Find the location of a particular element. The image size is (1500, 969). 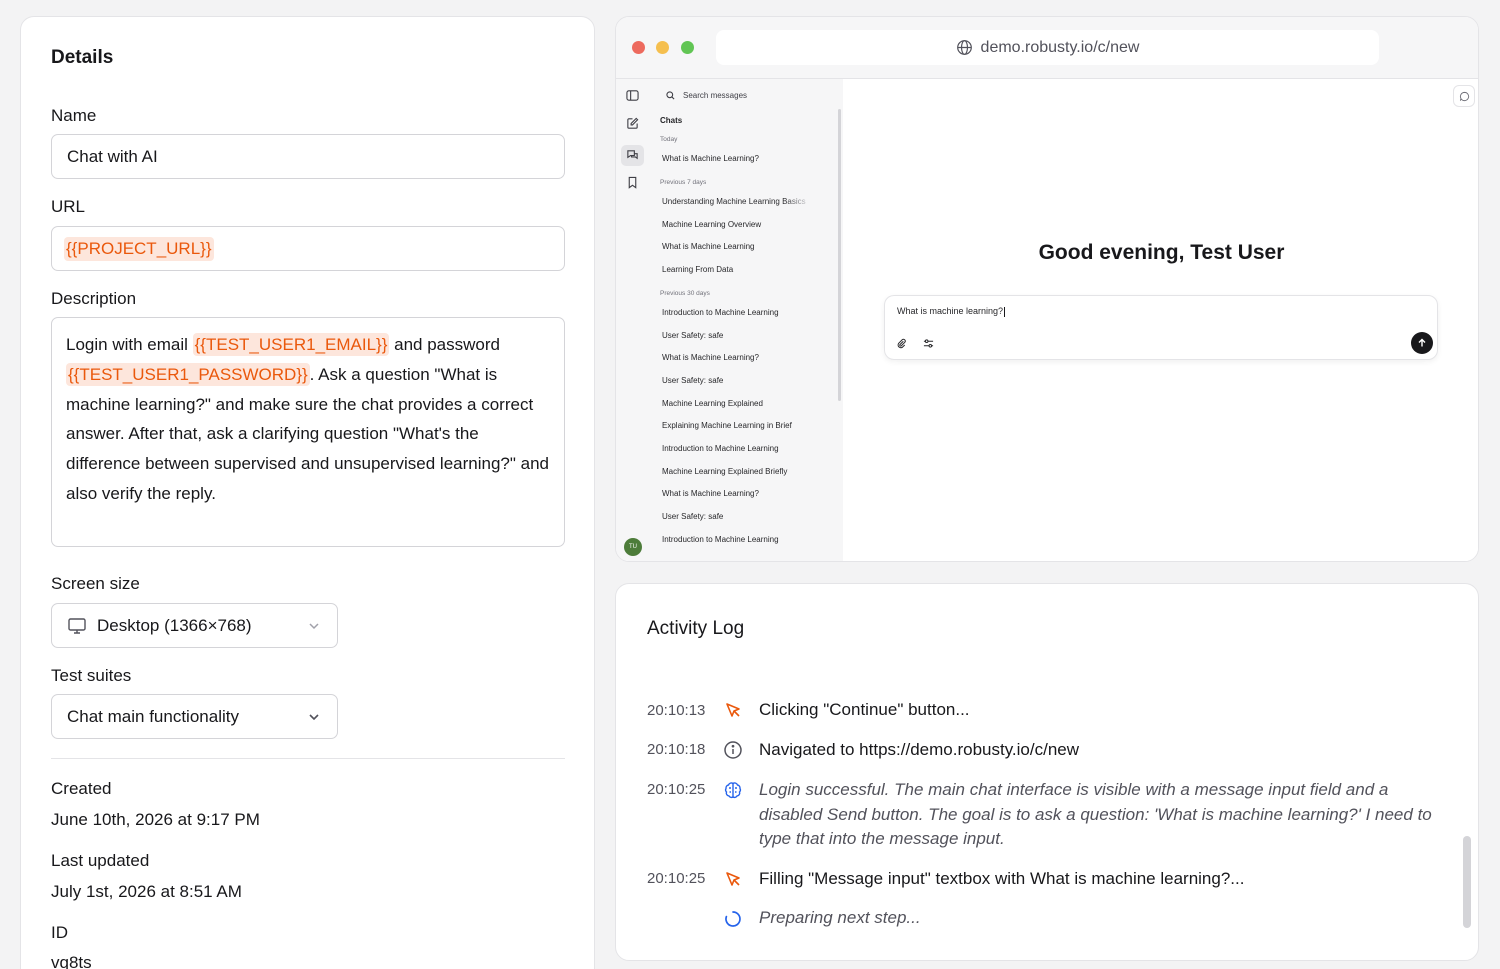

conversation-item-label: Understanding Machine Learning Basics is located at coordinates (734, 201).